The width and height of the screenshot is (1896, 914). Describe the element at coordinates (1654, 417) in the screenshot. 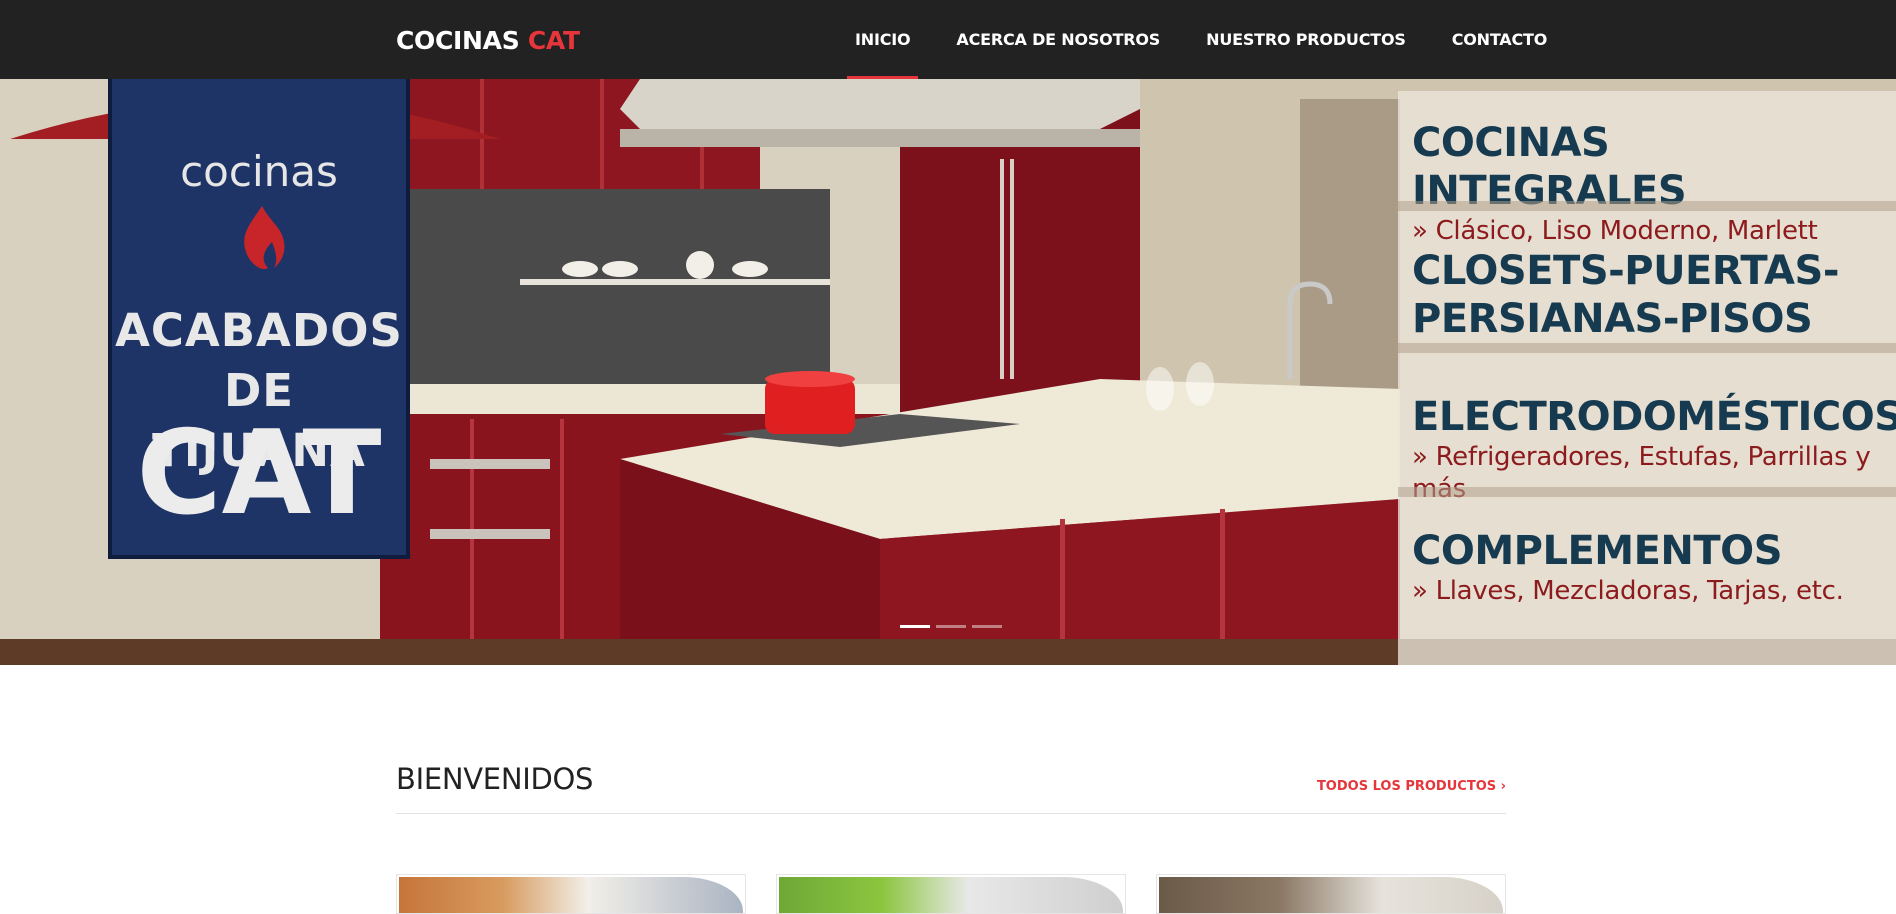

I see `service-title: ELECTRODOMÉSTICOS` at that location.